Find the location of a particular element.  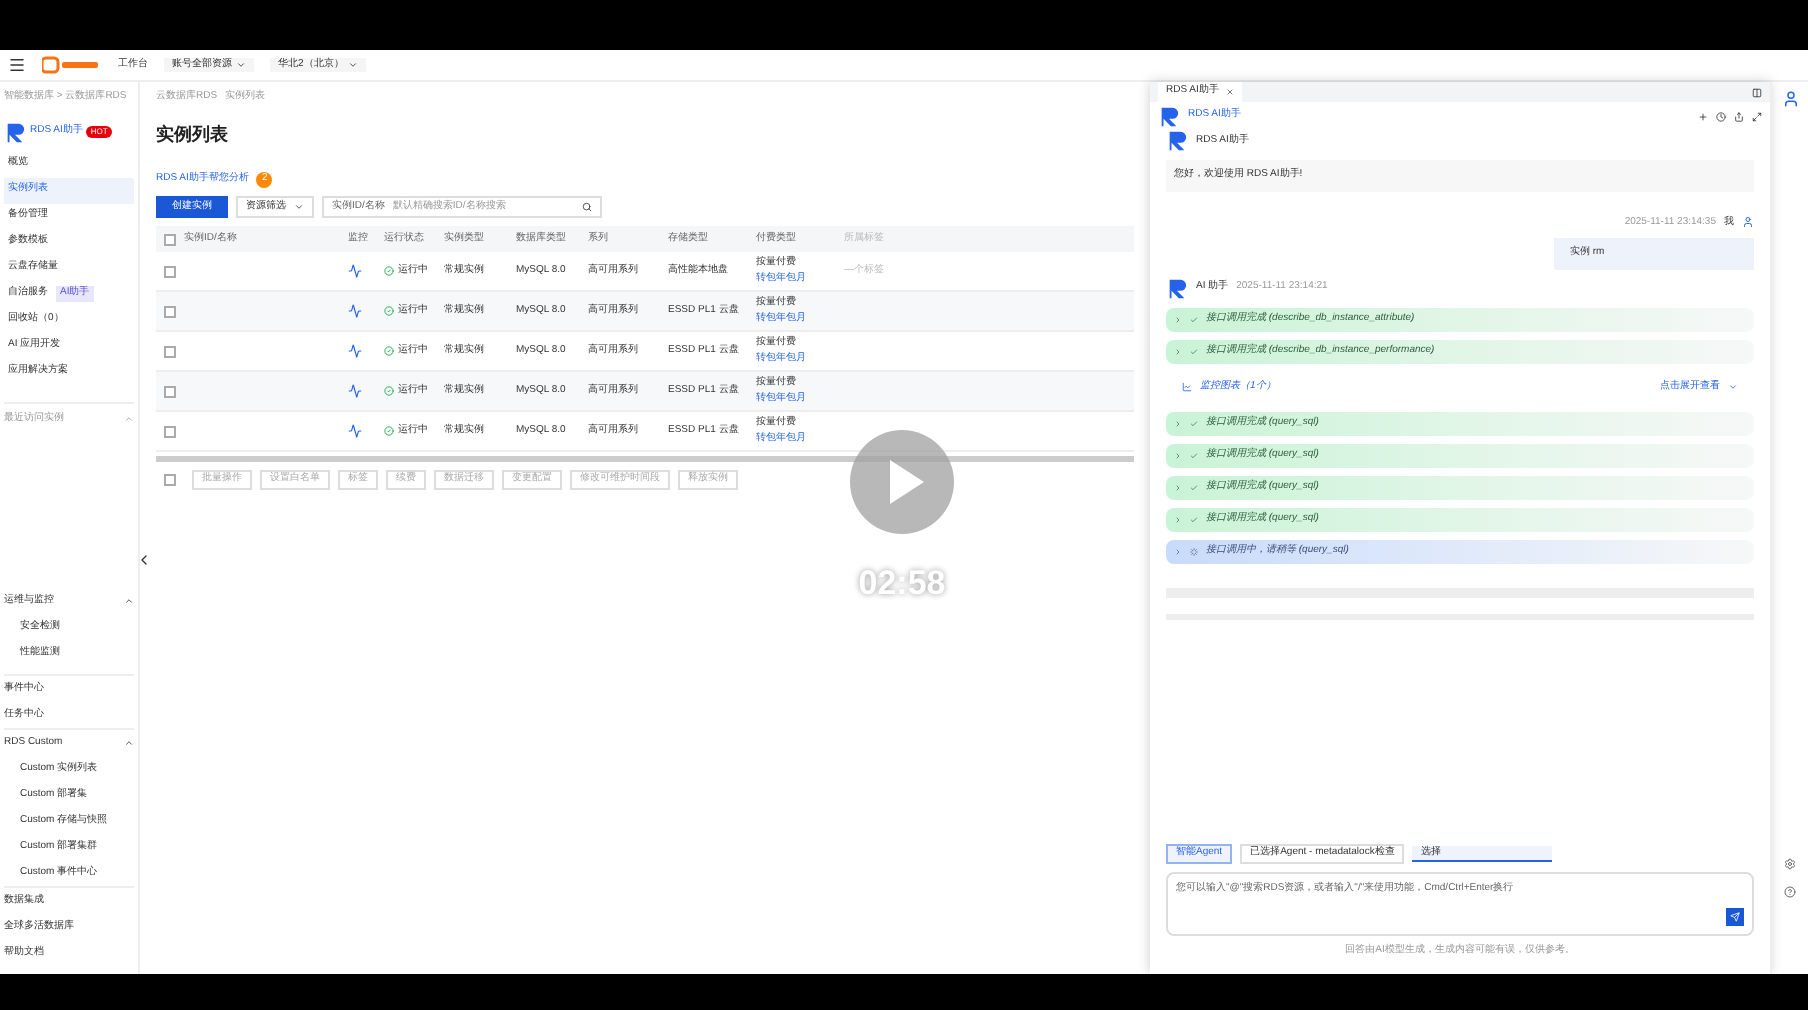

expand-icon is located at coordinates (1757, 116).